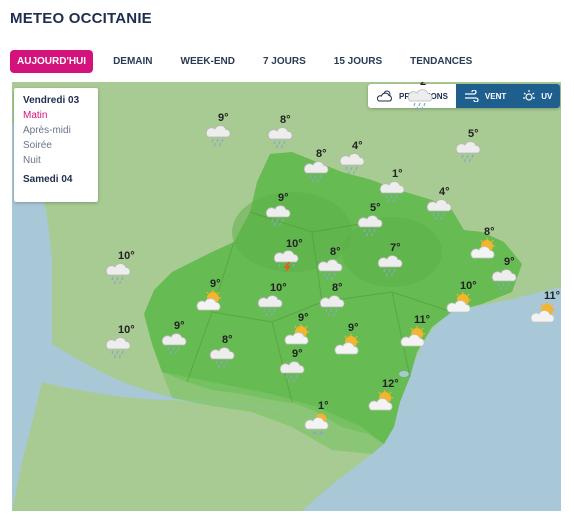  Describe the element at coordinates (358, 61) in the screenshot. I see `tab-15-days: 15 JOURS` at that location.